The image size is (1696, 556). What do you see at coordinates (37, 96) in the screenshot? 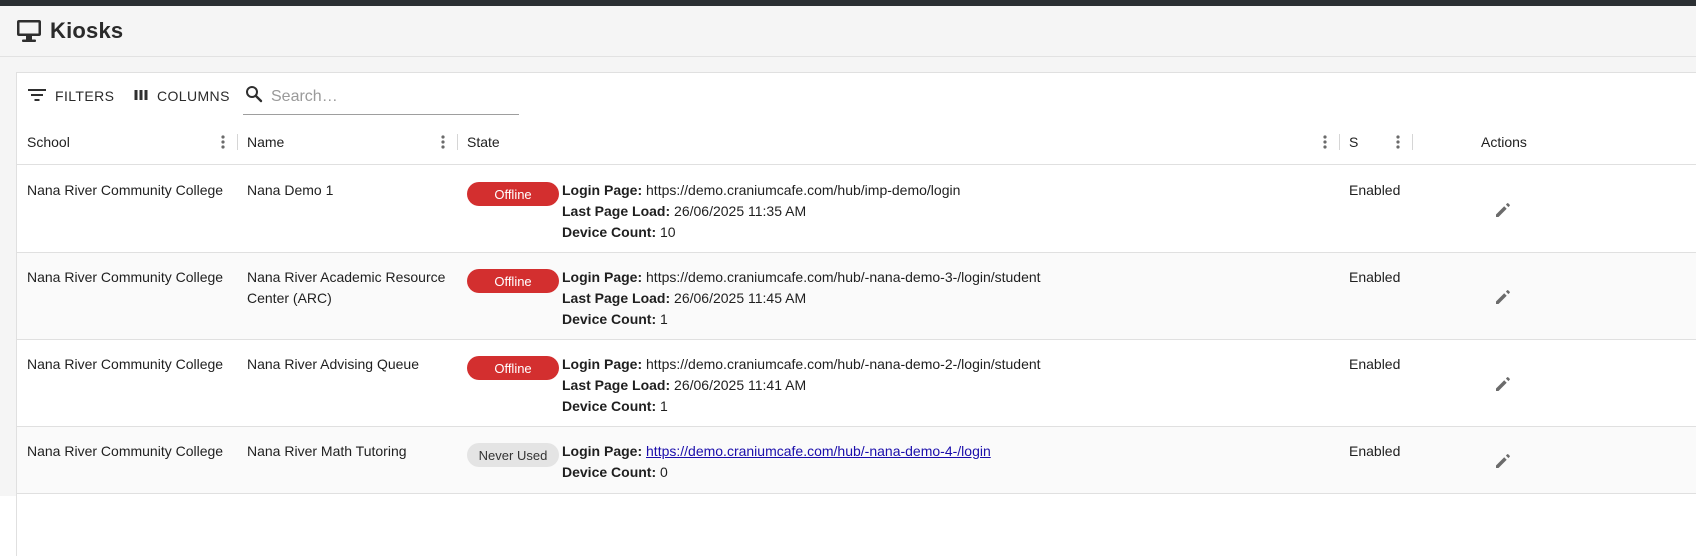
I see `filter-list-icon` at bounding box center [37, 96].